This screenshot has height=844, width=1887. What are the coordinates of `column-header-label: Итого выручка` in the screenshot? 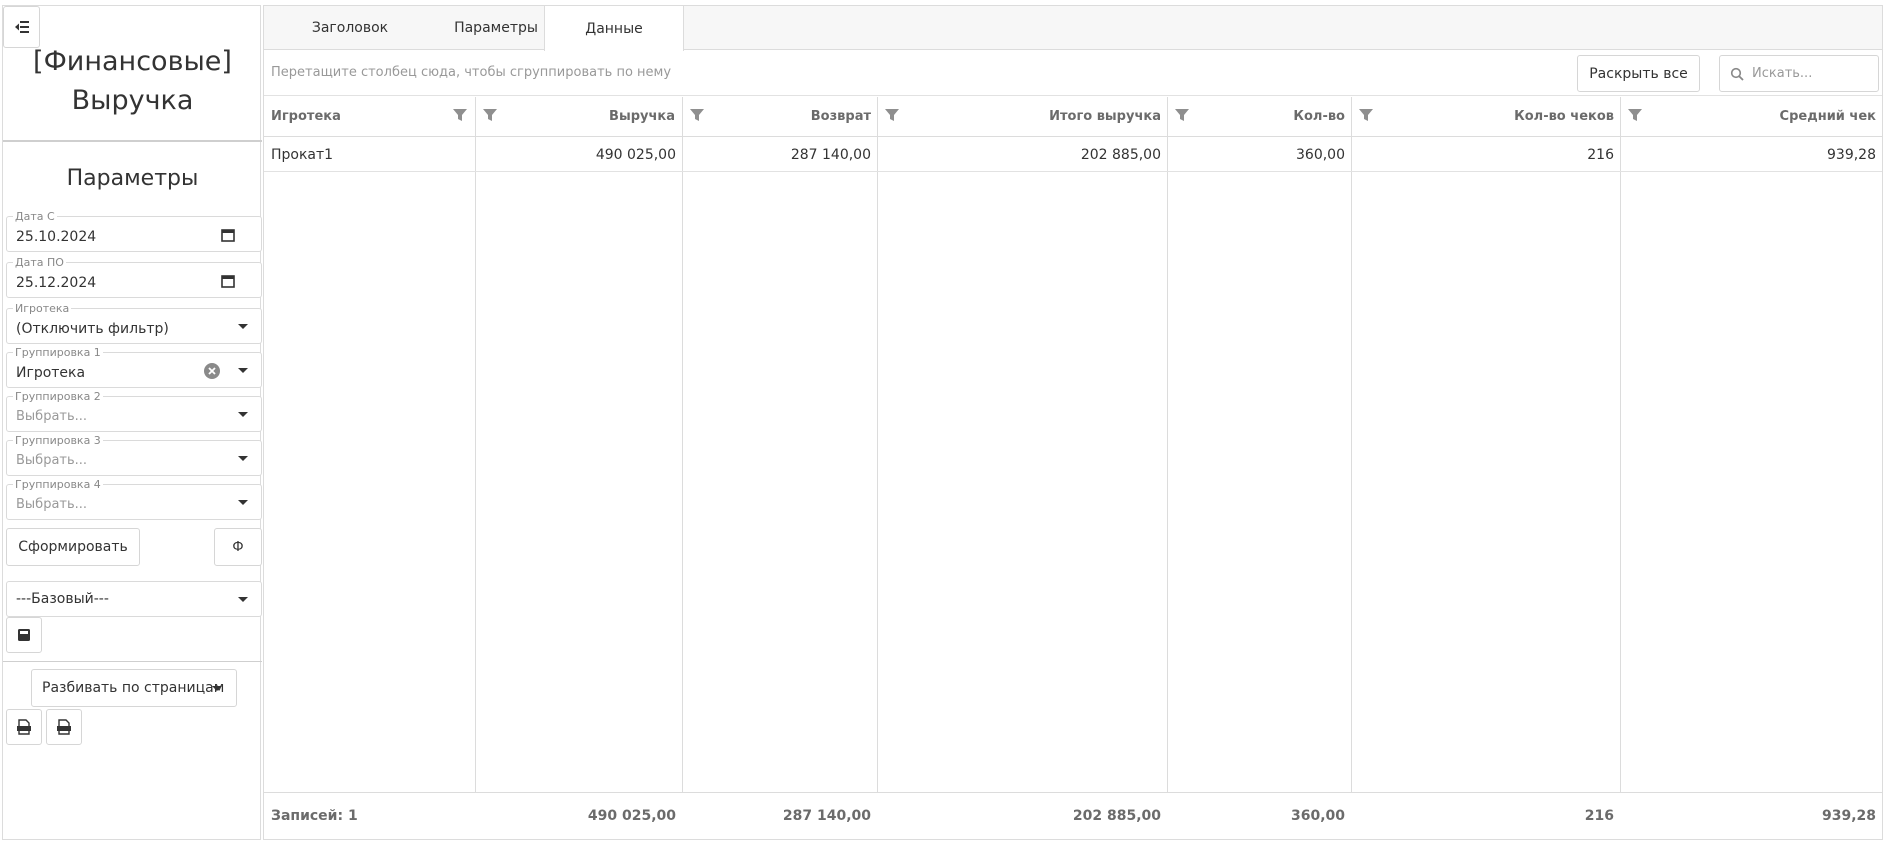 It's located at (1105, 116).